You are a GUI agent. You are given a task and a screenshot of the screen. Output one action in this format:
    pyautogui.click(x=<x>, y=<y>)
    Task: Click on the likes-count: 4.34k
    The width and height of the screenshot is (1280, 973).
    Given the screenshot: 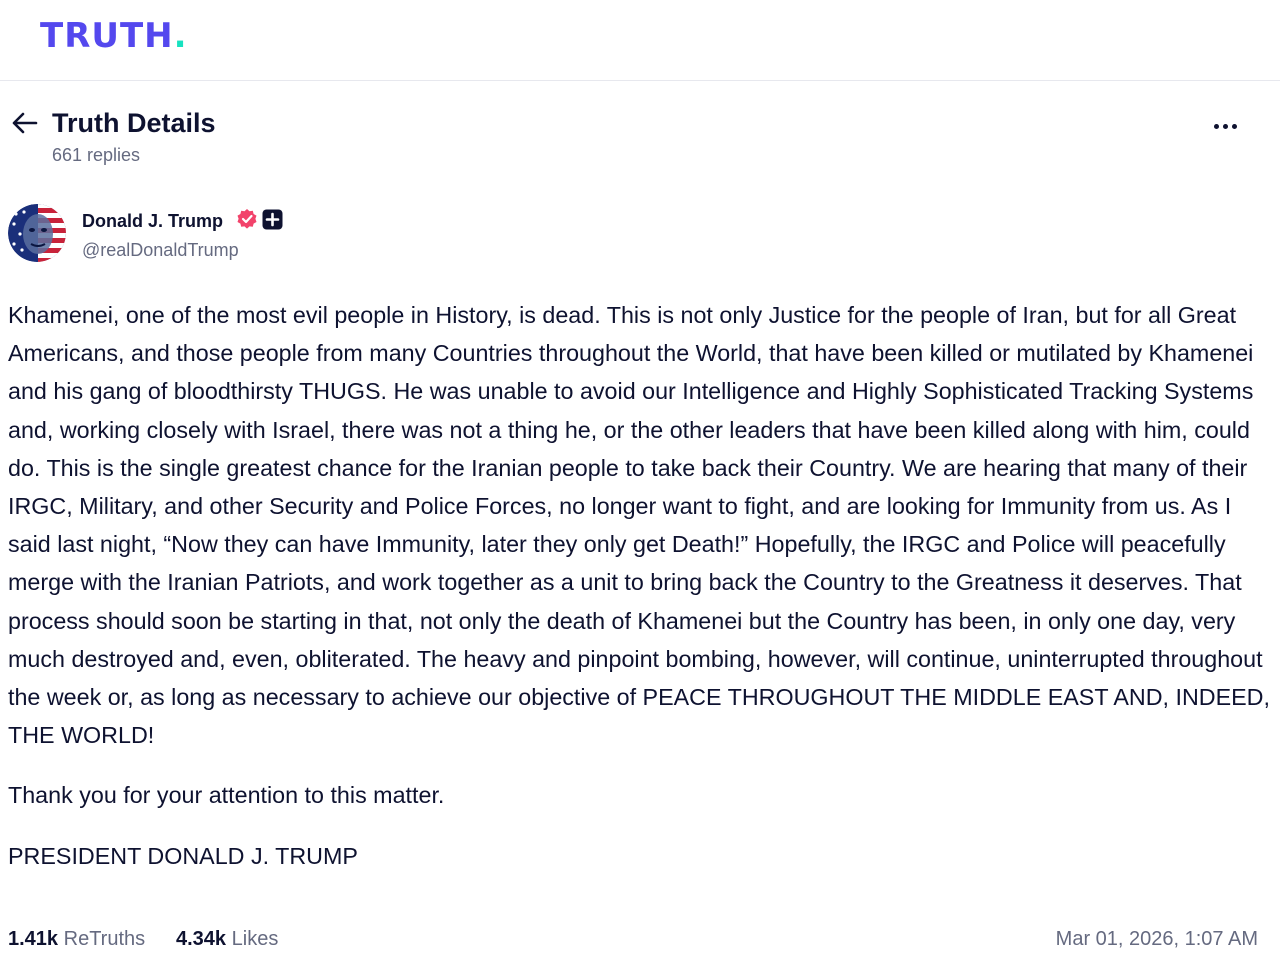 What is the action you would take?
    pyautogui.click(x=201, y=939)
    